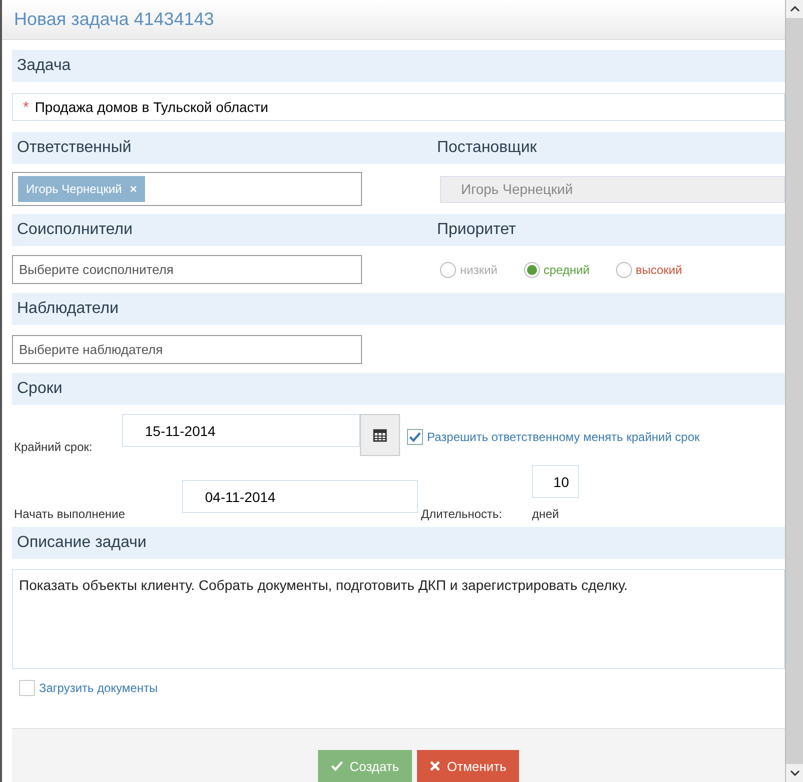 This screenshot has height=782, width=803. What do you see at coordinates (88, 688) in the screenshot?
I see `upload-checkbox: Загрузить документы` at bounding box center [88, 688].